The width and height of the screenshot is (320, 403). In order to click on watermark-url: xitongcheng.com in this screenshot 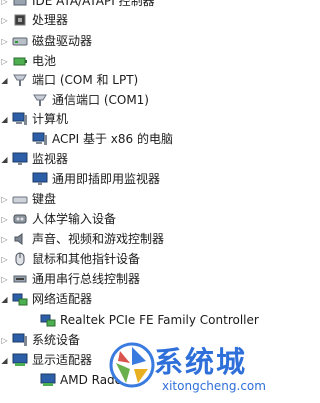, I will do `click(214, 386)`.